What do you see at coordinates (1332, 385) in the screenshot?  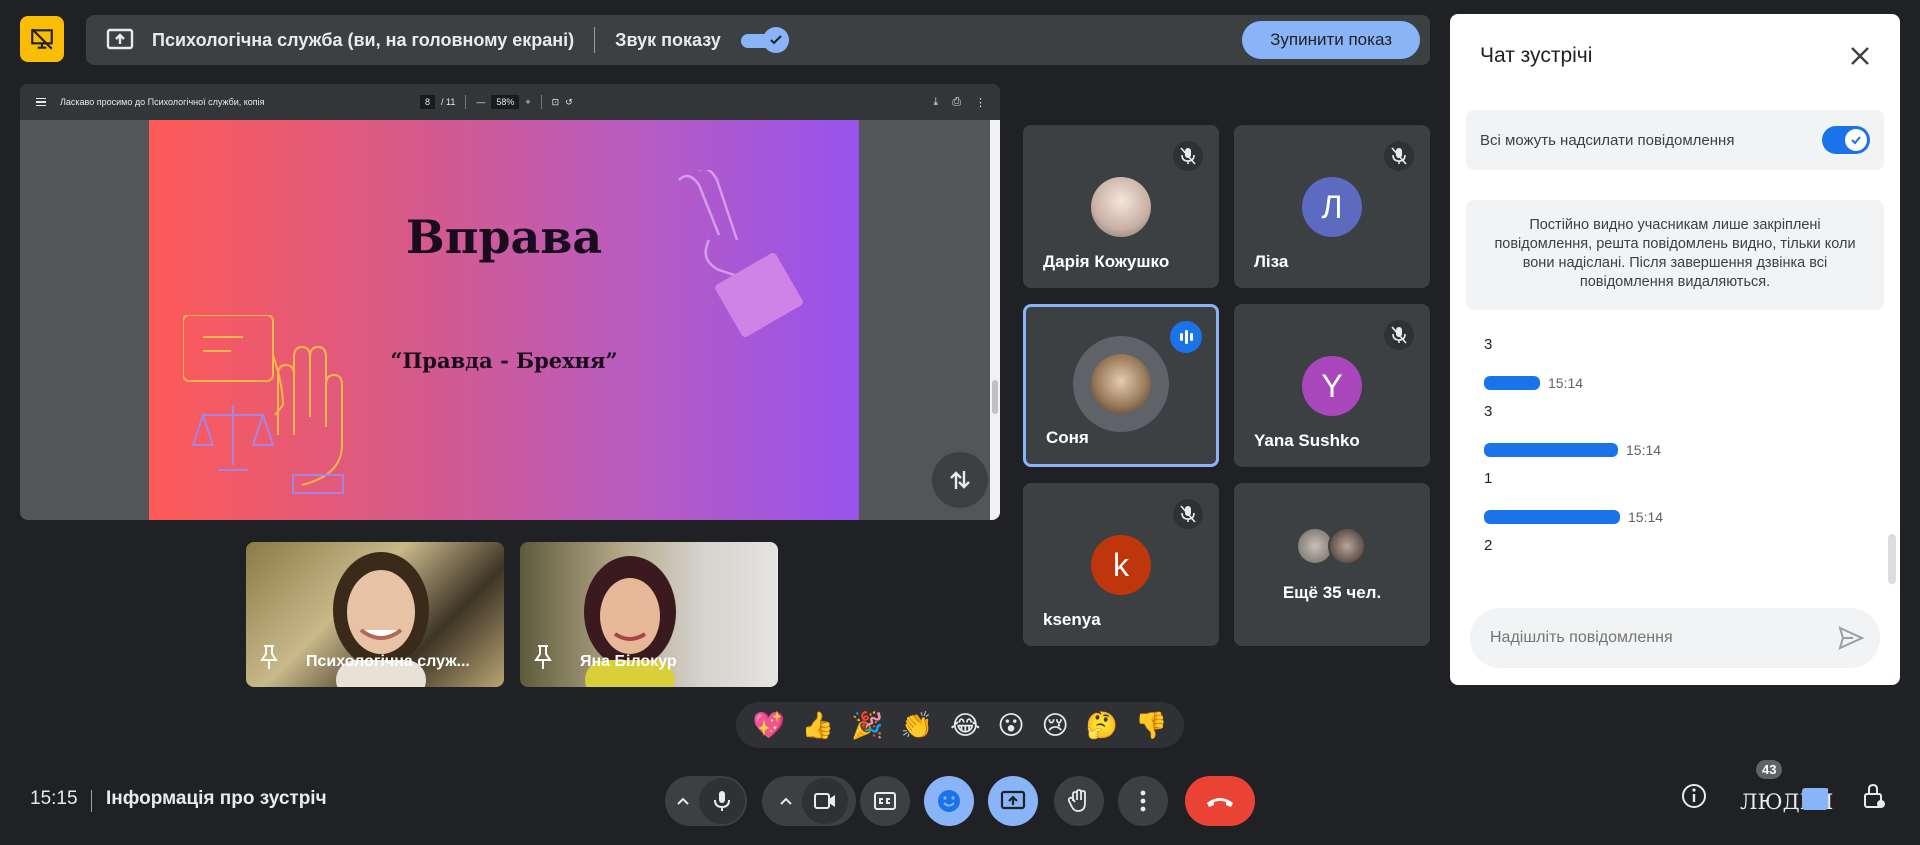 I see `participant-tile: Y Yana Sushko` at bounding box center [1332, 385].